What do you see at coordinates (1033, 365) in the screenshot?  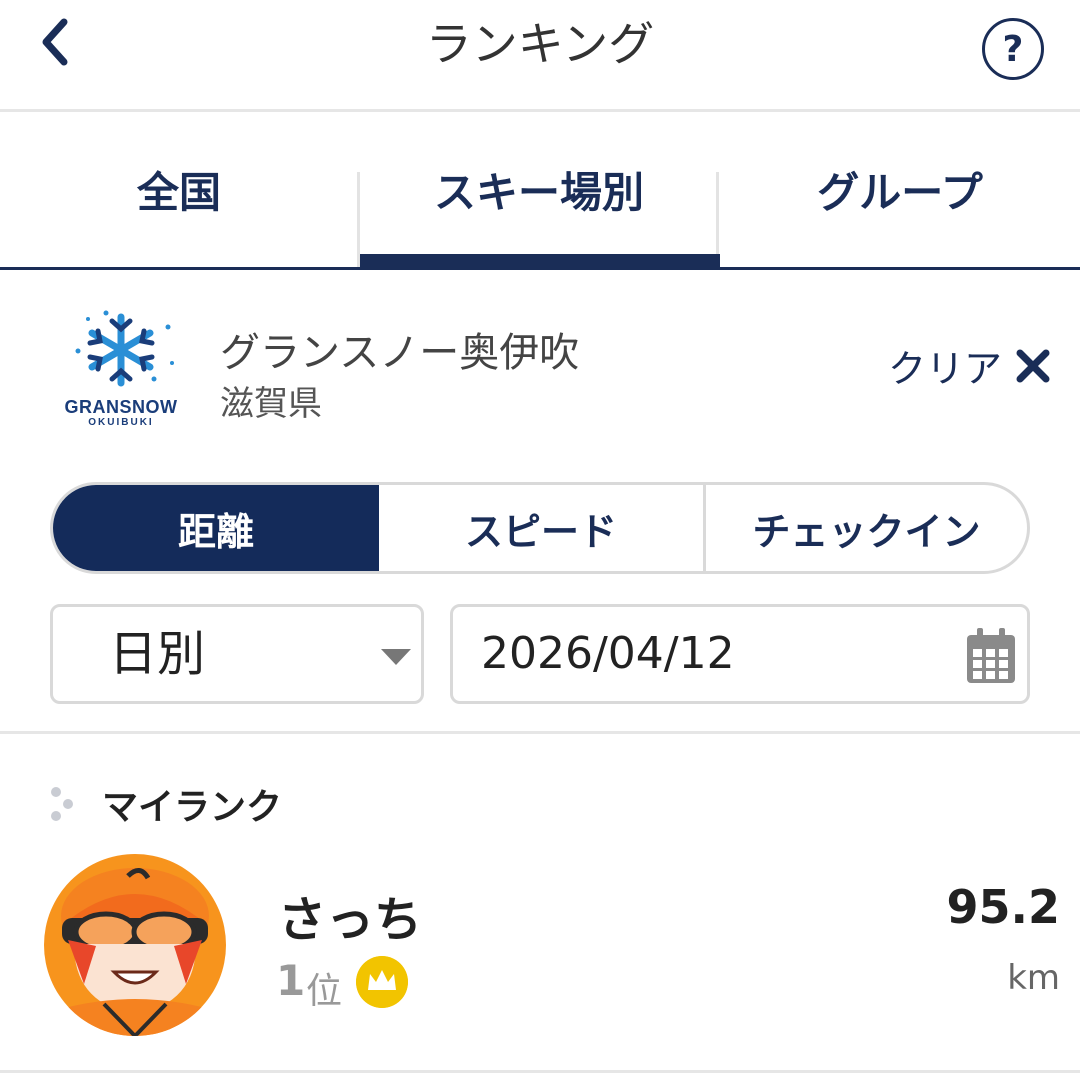 I see `close-icon` at bounding box center [1033, 365].